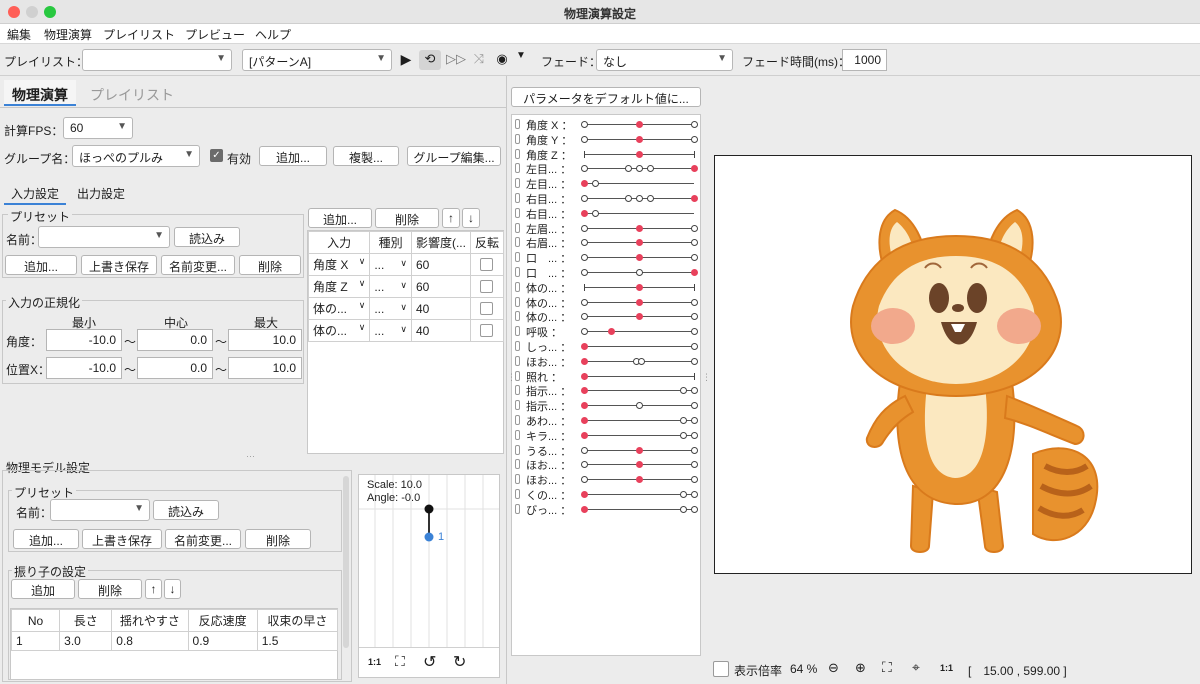 The image size is (1200, 684). I want to click on table-row: 角度 X ∨ ... ∨ 60, so click(406, 264).